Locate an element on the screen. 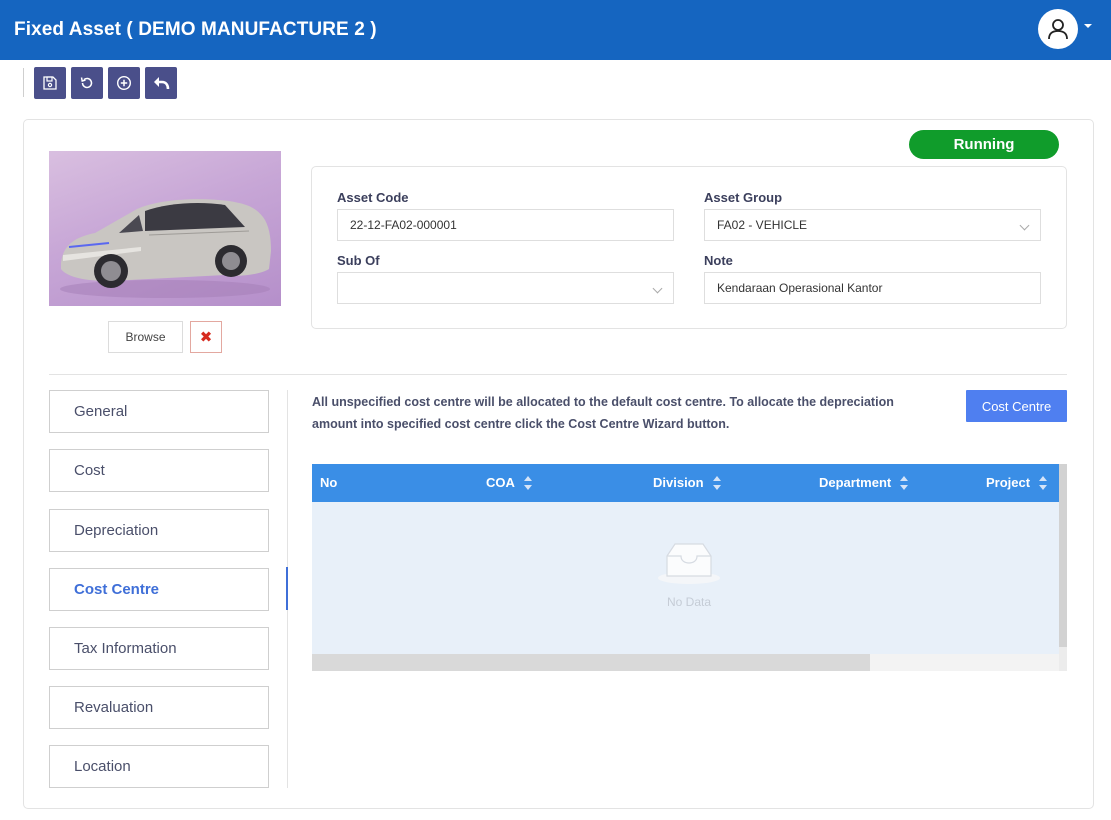 The width and height of the screenshot is (1111, 820). cost-centre-wizard-button: Cost Centre is located at coordinates (1016, 406).